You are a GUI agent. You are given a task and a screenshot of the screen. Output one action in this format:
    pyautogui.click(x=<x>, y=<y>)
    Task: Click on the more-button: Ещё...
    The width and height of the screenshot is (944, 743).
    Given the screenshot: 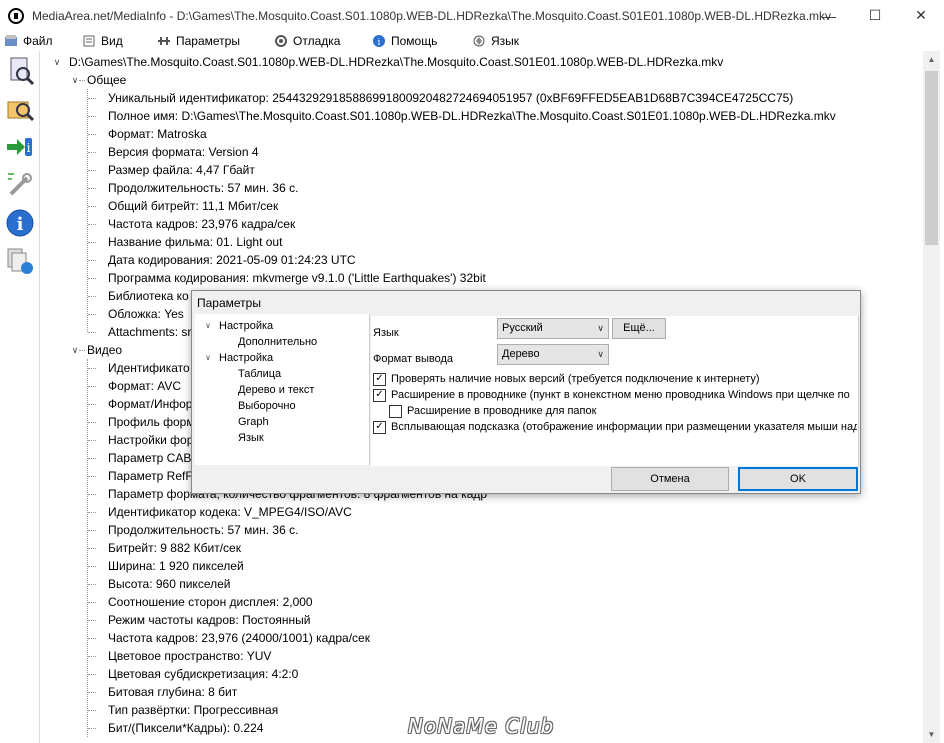 What is the action you would take?
    pyautogui.click(x=639, y=328)
    